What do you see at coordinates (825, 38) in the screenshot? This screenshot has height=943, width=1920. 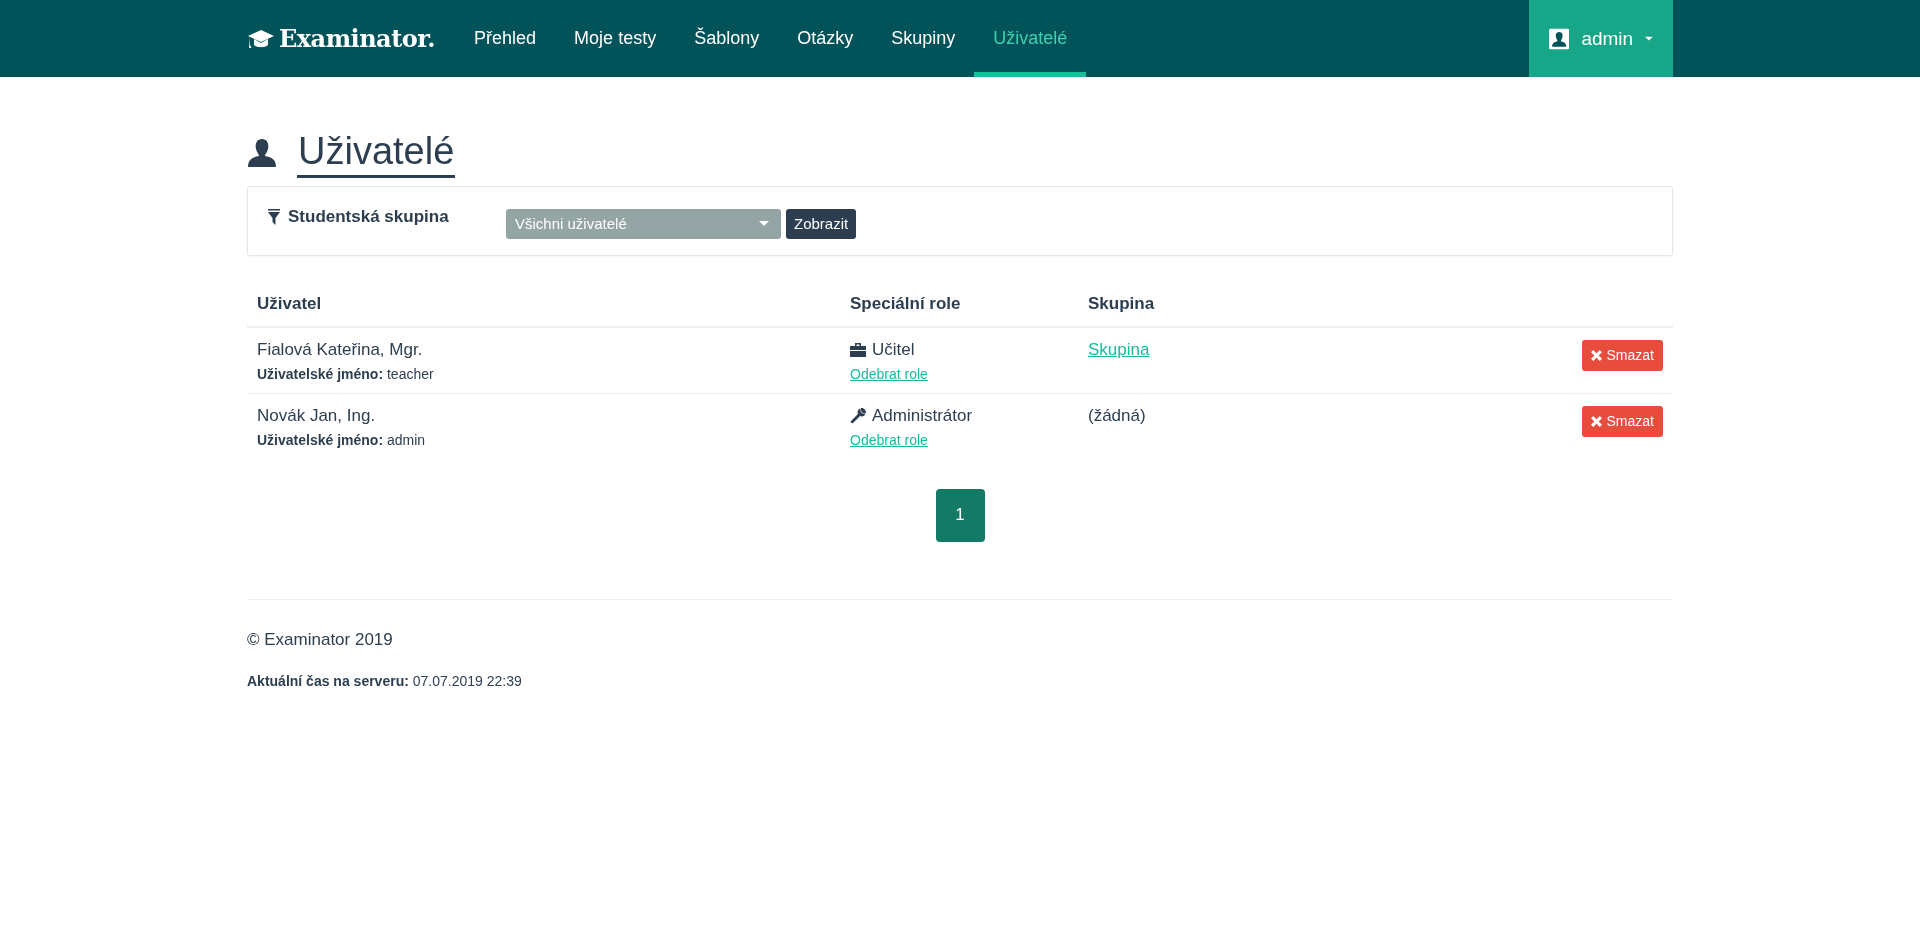 I see `nav-link: Otázky` at bounding box center [825, 38].